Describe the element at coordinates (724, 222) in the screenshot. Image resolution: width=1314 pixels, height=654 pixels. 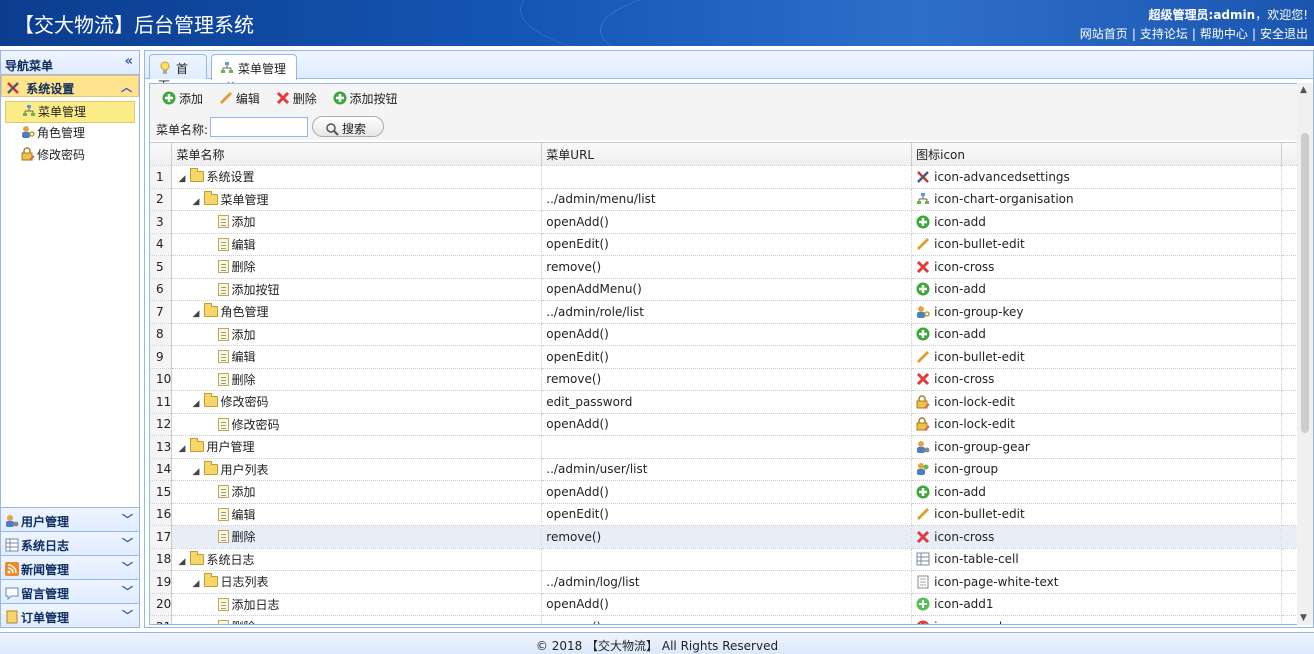
I see `table-row: 3 添加 openAdd() icon-add` at that location.